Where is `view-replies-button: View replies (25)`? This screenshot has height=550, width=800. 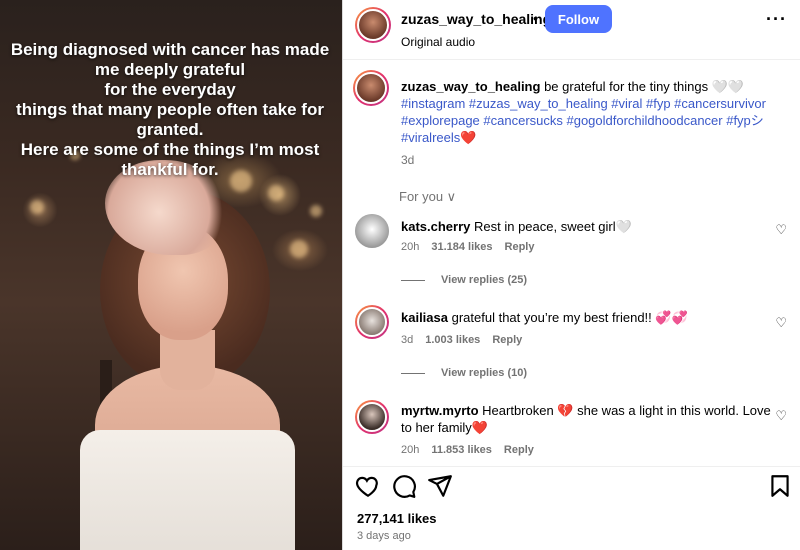
view-replies-button: View replies (25) is located at coordinates (464, 280).